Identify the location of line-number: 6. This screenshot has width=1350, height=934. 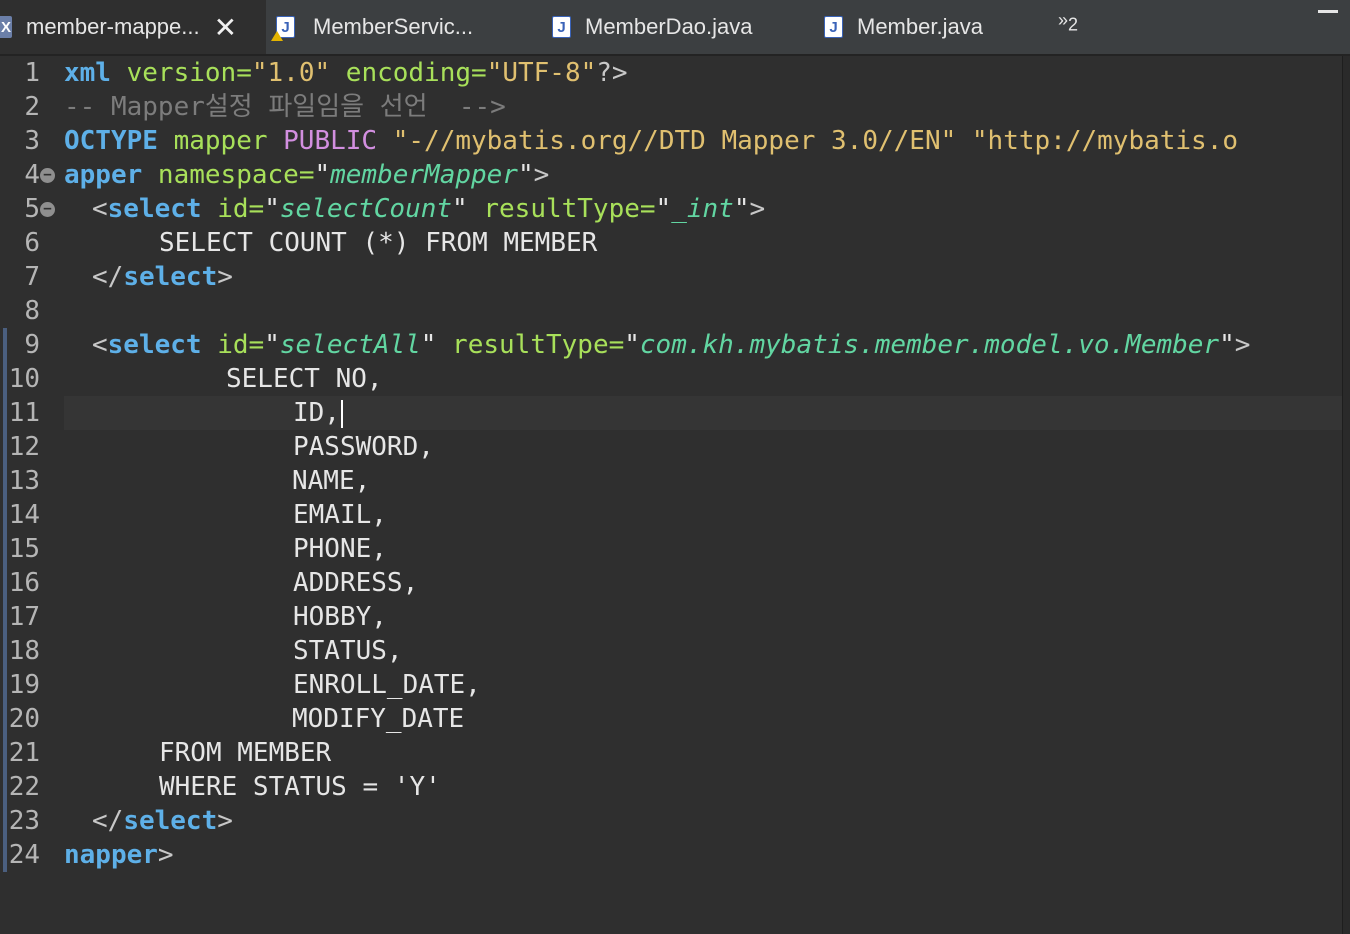
(32, 243).